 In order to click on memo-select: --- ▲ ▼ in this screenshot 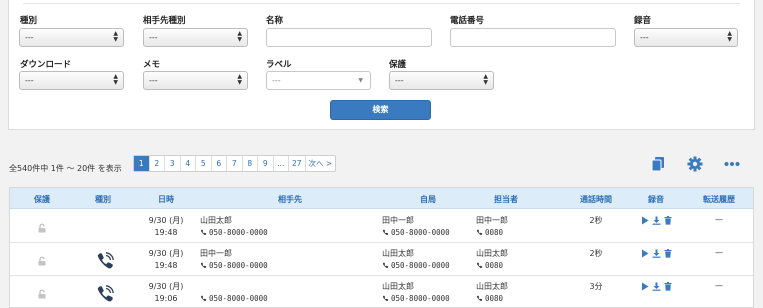, I will do `click(195, 80)`.